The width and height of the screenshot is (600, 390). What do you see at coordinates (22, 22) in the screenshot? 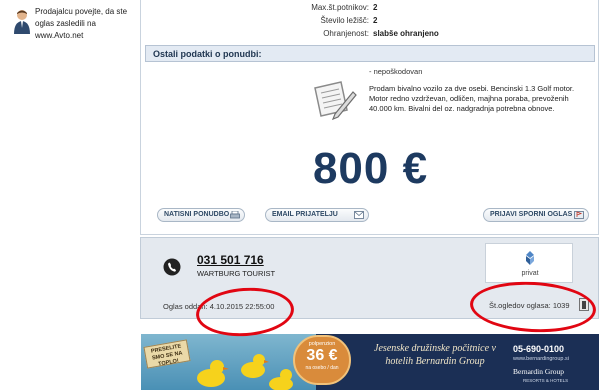
I see `seller-person-icon` at bounding box center [22, 22].